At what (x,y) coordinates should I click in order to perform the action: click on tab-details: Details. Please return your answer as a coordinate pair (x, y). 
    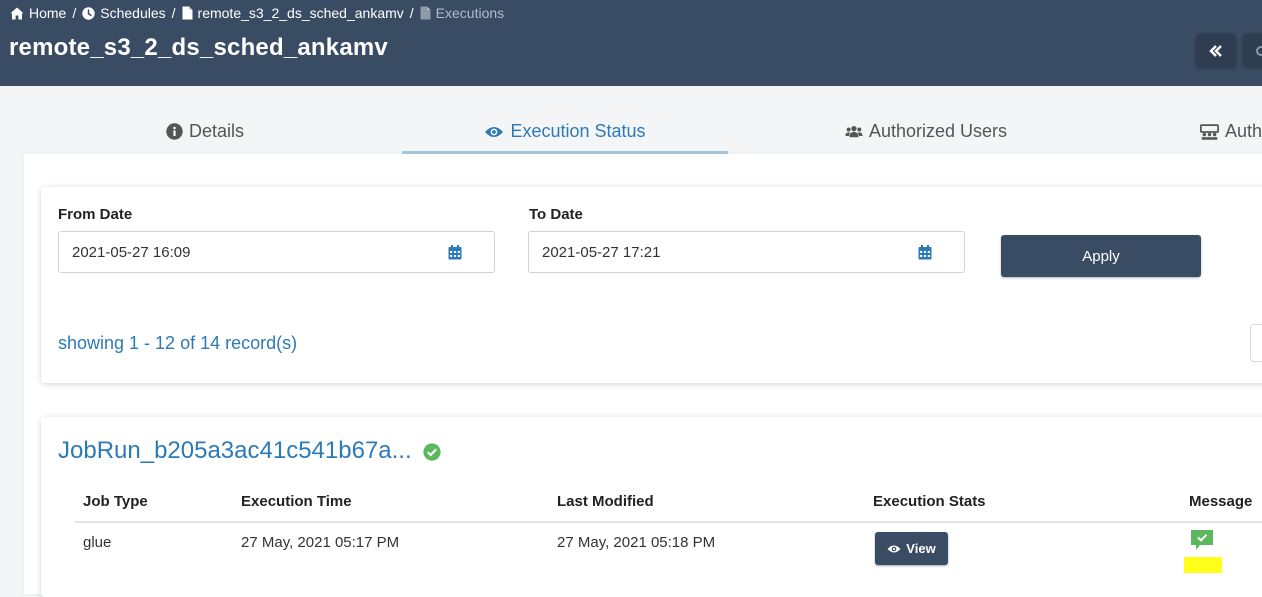
    Looking at the image, I should click on (205, 131).